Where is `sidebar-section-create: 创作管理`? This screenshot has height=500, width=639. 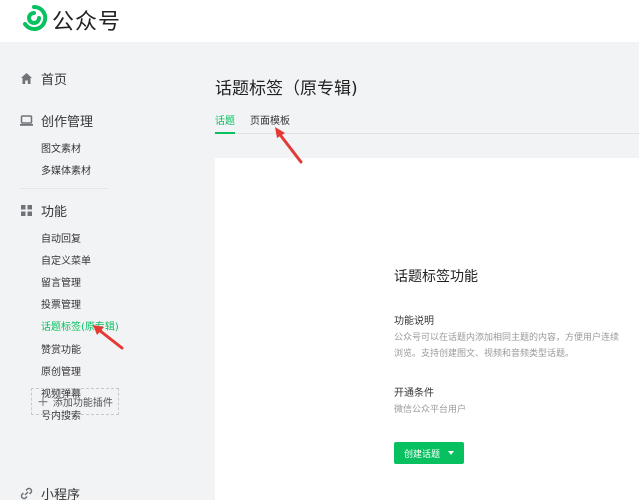
sidebar-section-create: 创作管理 is located at coordinates (56, 120).